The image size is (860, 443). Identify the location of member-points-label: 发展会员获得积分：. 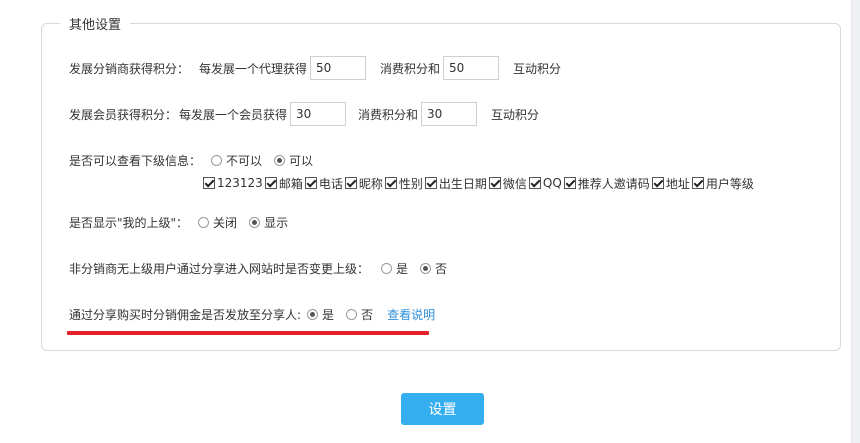
(123, 114).